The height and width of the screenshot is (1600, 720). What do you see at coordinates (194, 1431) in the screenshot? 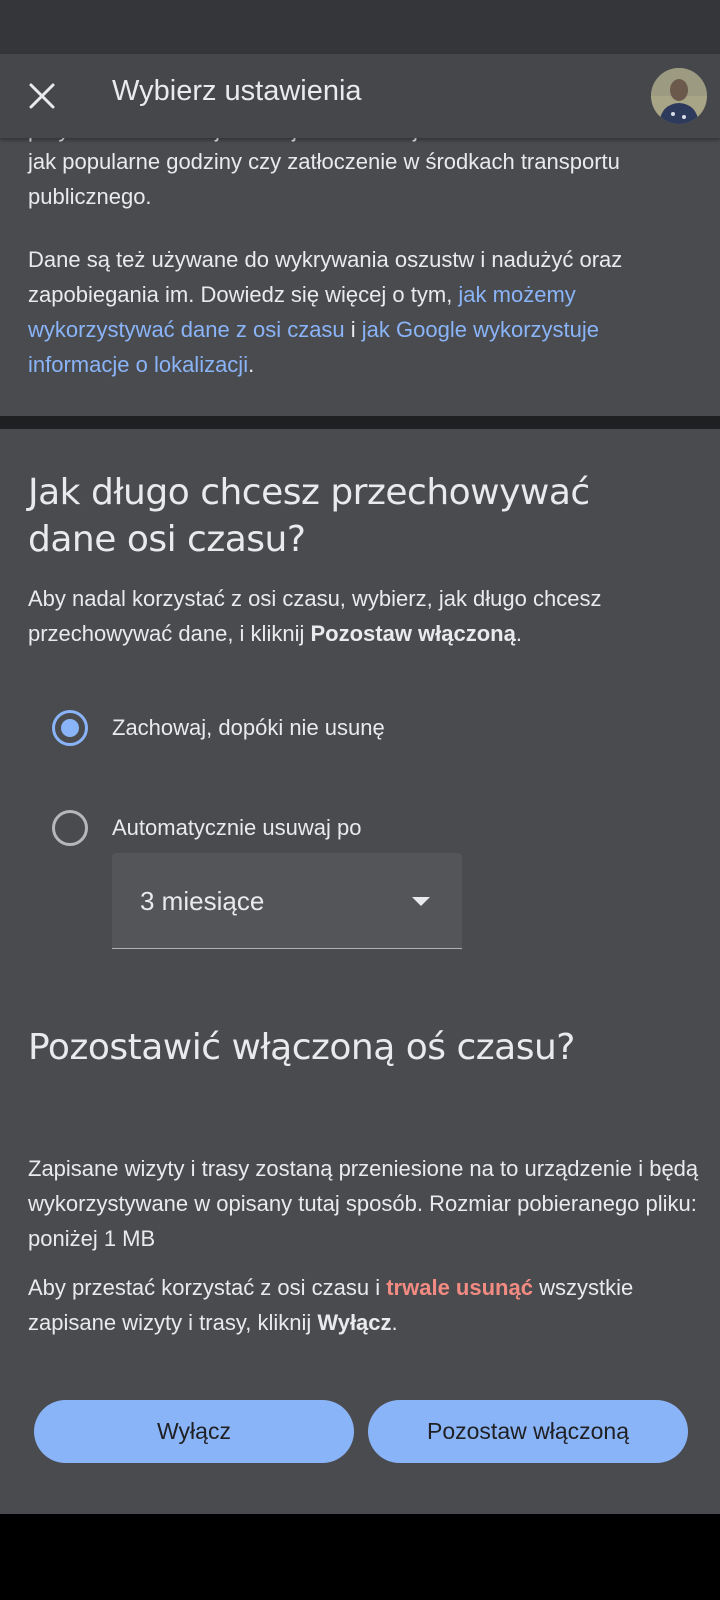
I see `turn-off-button: Wyłącz` at bounding box center [194, 1431].